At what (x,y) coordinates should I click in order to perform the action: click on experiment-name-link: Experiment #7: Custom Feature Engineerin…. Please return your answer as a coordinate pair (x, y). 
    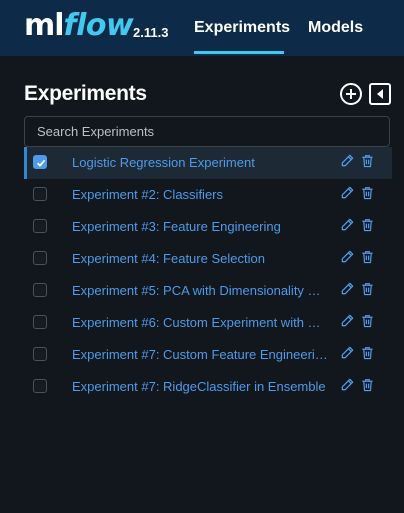
    Looking at the image, I should click on (200, 354).